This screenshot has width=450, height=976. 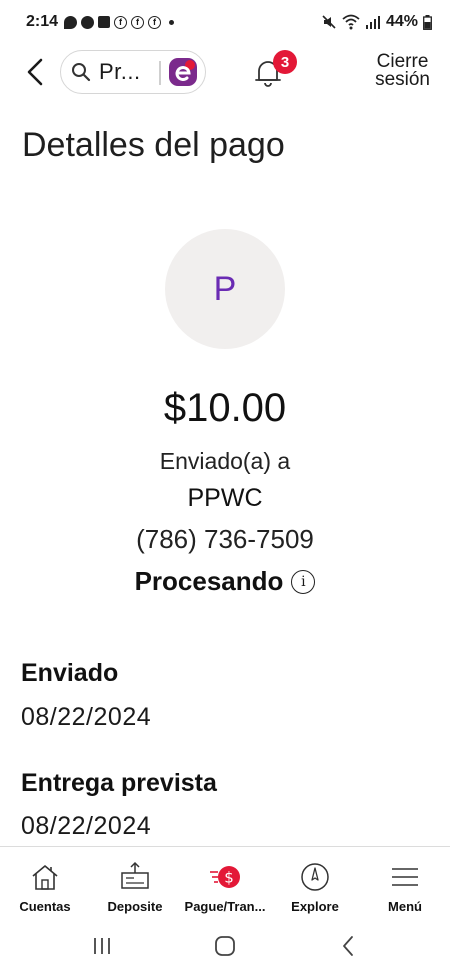 I want to click on nav-explore: Explore, so click(x=315, y=881).